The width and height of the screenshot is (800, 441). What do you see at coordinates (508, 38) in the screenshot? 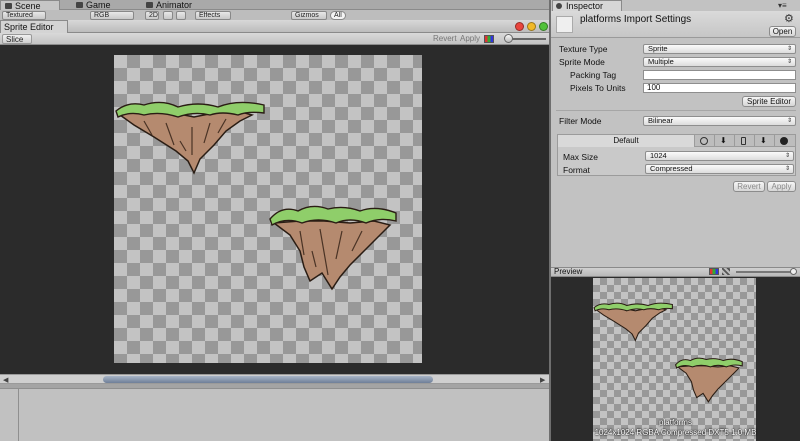
I see `zoom-slider-handle` at bounding box center [508, 38].